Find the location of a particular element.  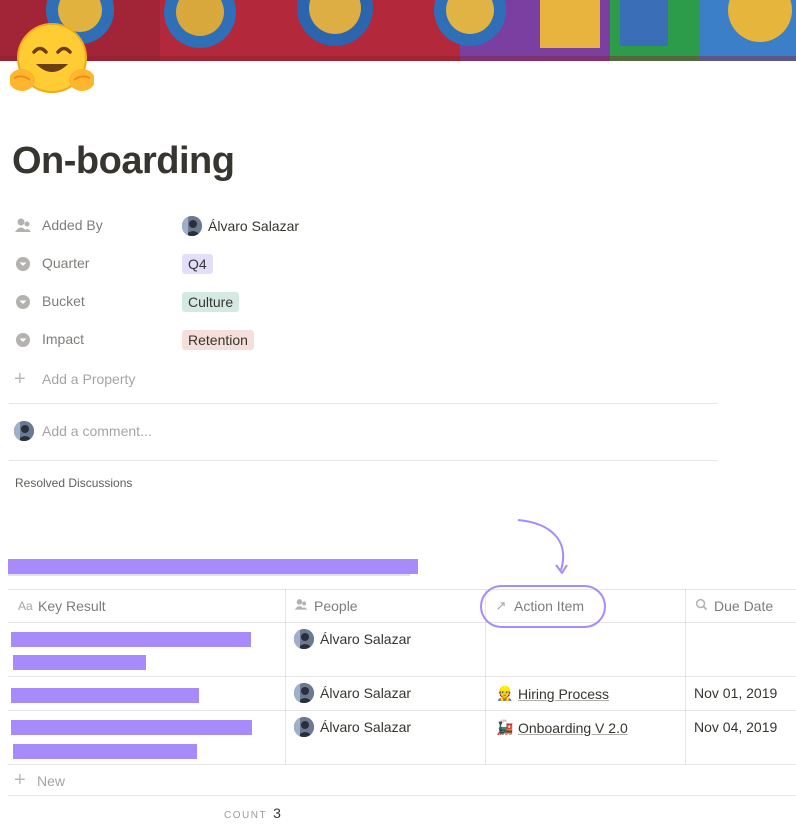

property-value-person: Álvaro Salazar is located at coordinates (240, 226).